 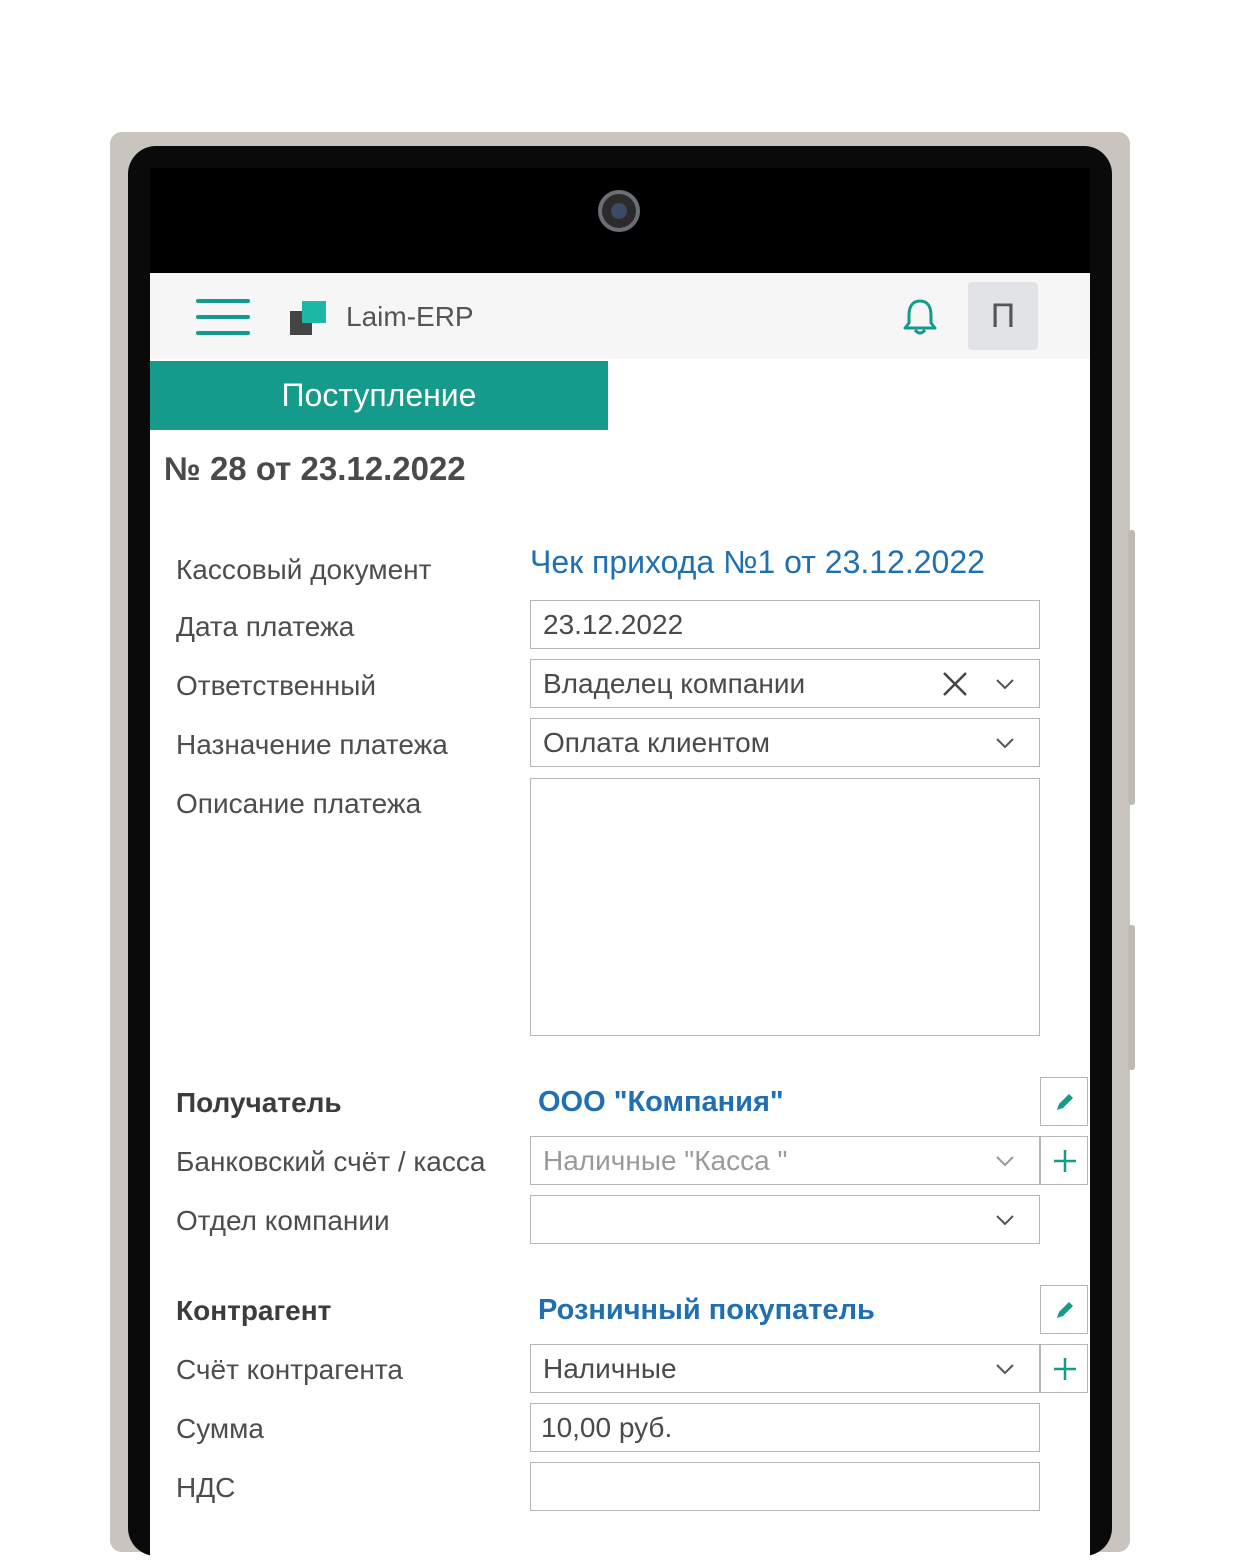 What do you see at coordinates (299, 803) in the screenshot?
I see `payment-description-label: Описание платежа` at bounding box center [299, 803].